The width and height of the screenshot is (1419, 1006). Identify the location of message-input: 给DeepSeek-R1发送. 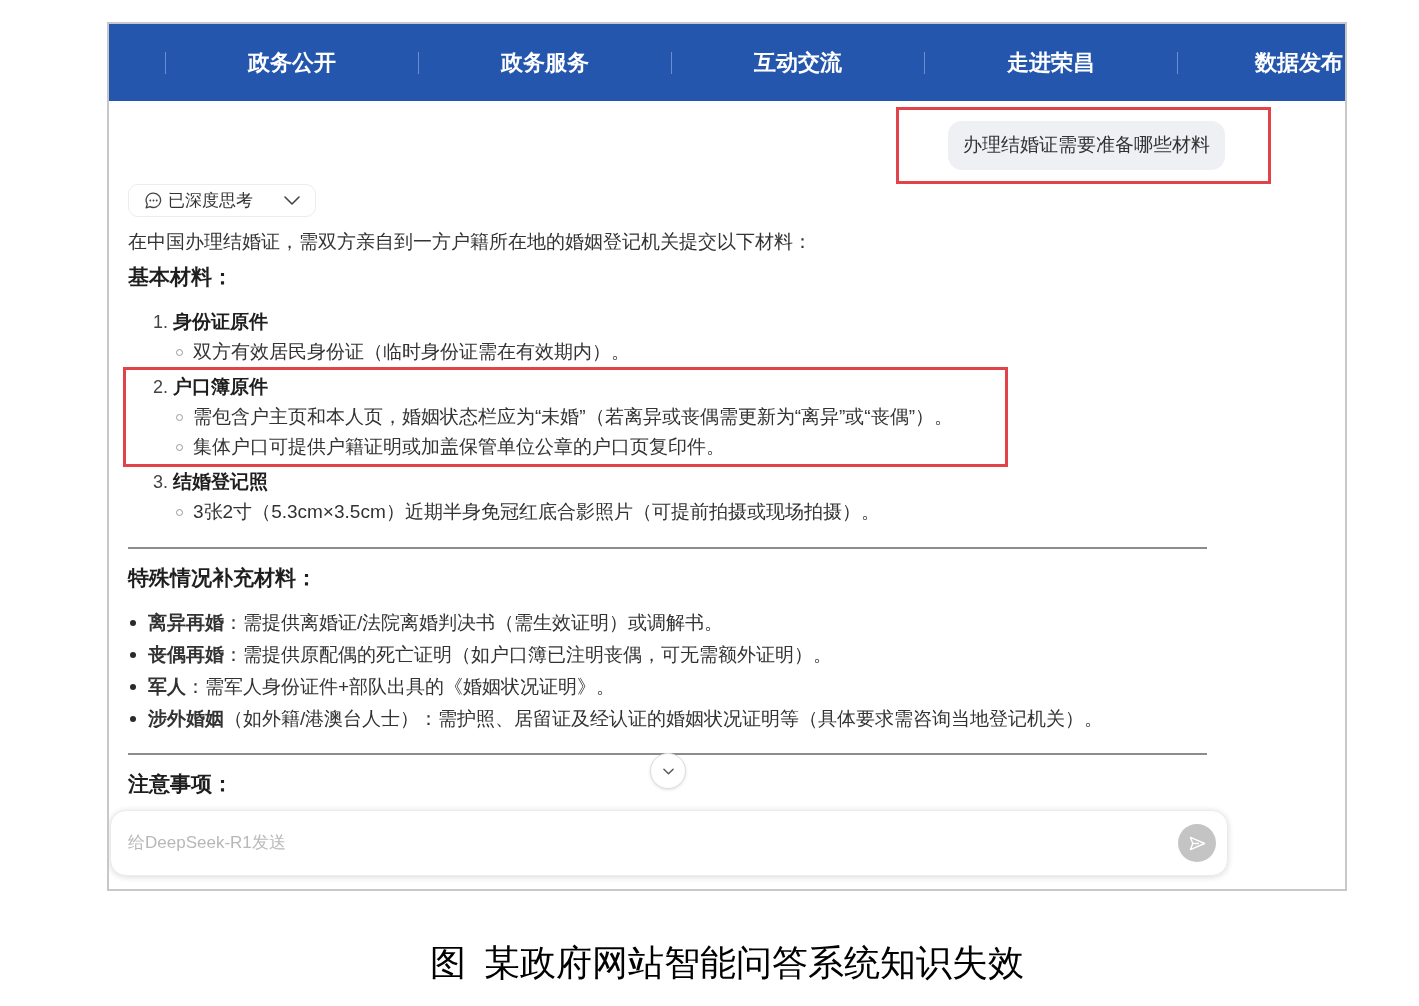
(653, 843).